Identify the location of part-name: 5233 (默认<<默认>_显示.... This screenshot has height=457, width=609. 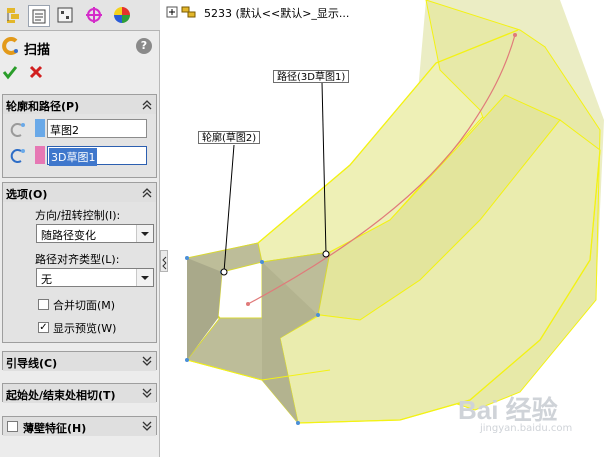
(277, 13).